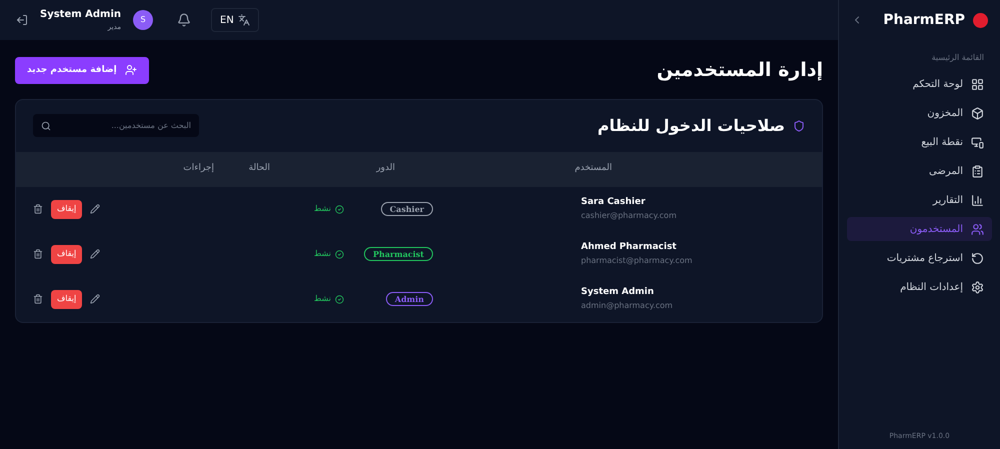  What do you see at coordinates (977, 200) in the screenshot?
I see `bar-chart-icon` at bounding box center [977, 200].